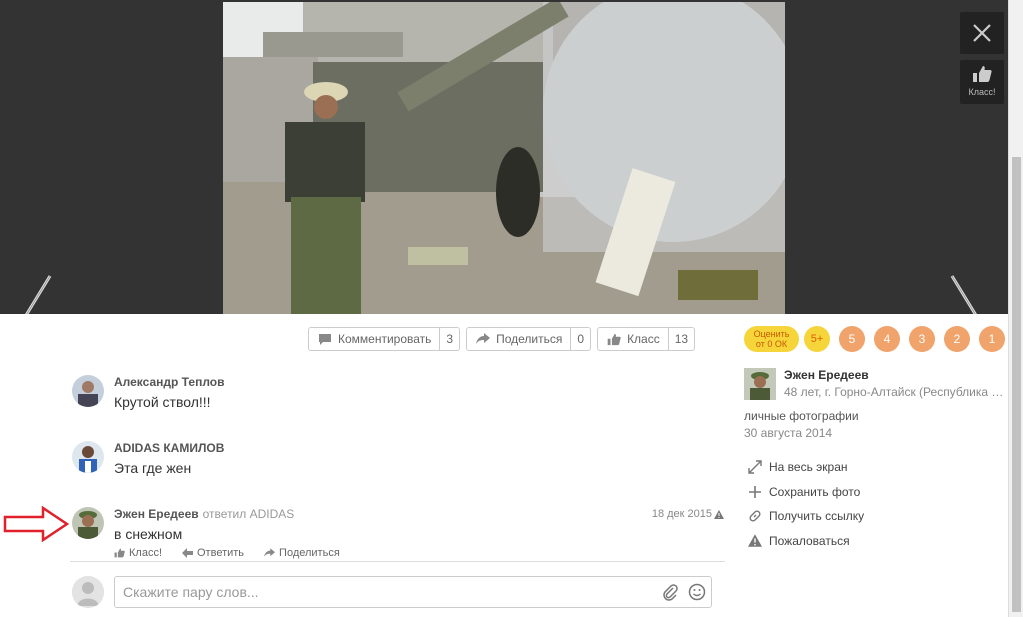 Image resolution: width=1023 pixels, height=617 pixels. Describe the element at coordinates (771, 334) in the screenshot. I see `rating-label-line1: Оценить` at that location.